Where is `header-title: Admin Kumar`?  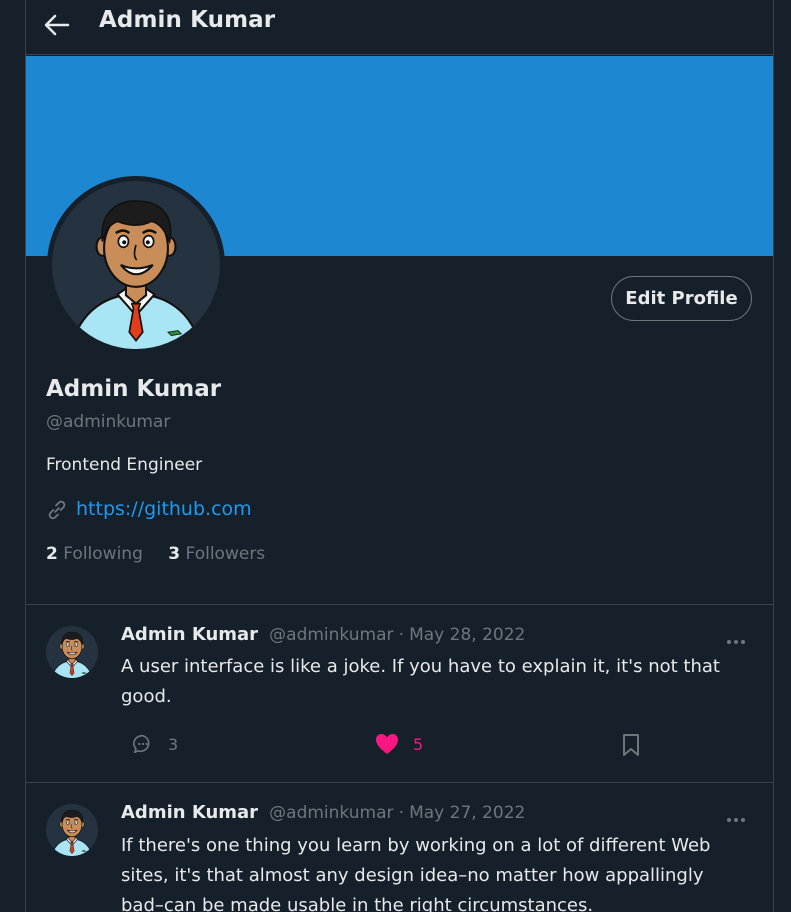 header-title: Admin Kumar is located at coordinates (187, 20).